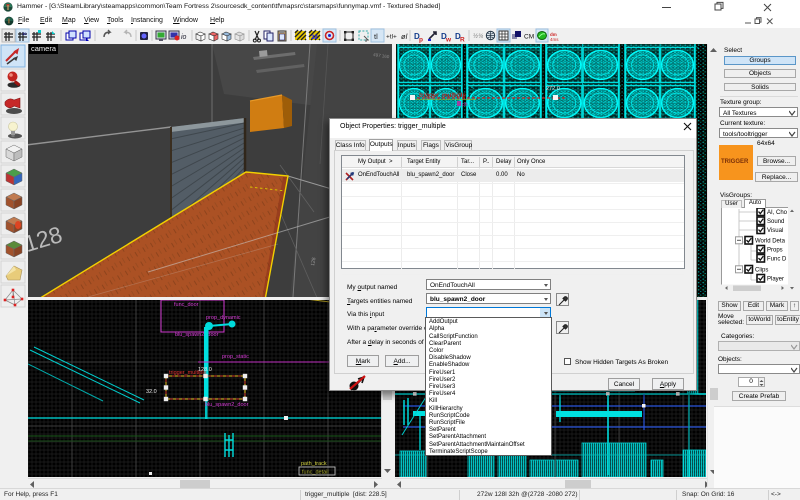 The width and height of the screenshot is (800, 500). What do you see at coordinates (775, 251) in the screenshot?
I see `svg-text: Props` at bounding box center [775, 251].